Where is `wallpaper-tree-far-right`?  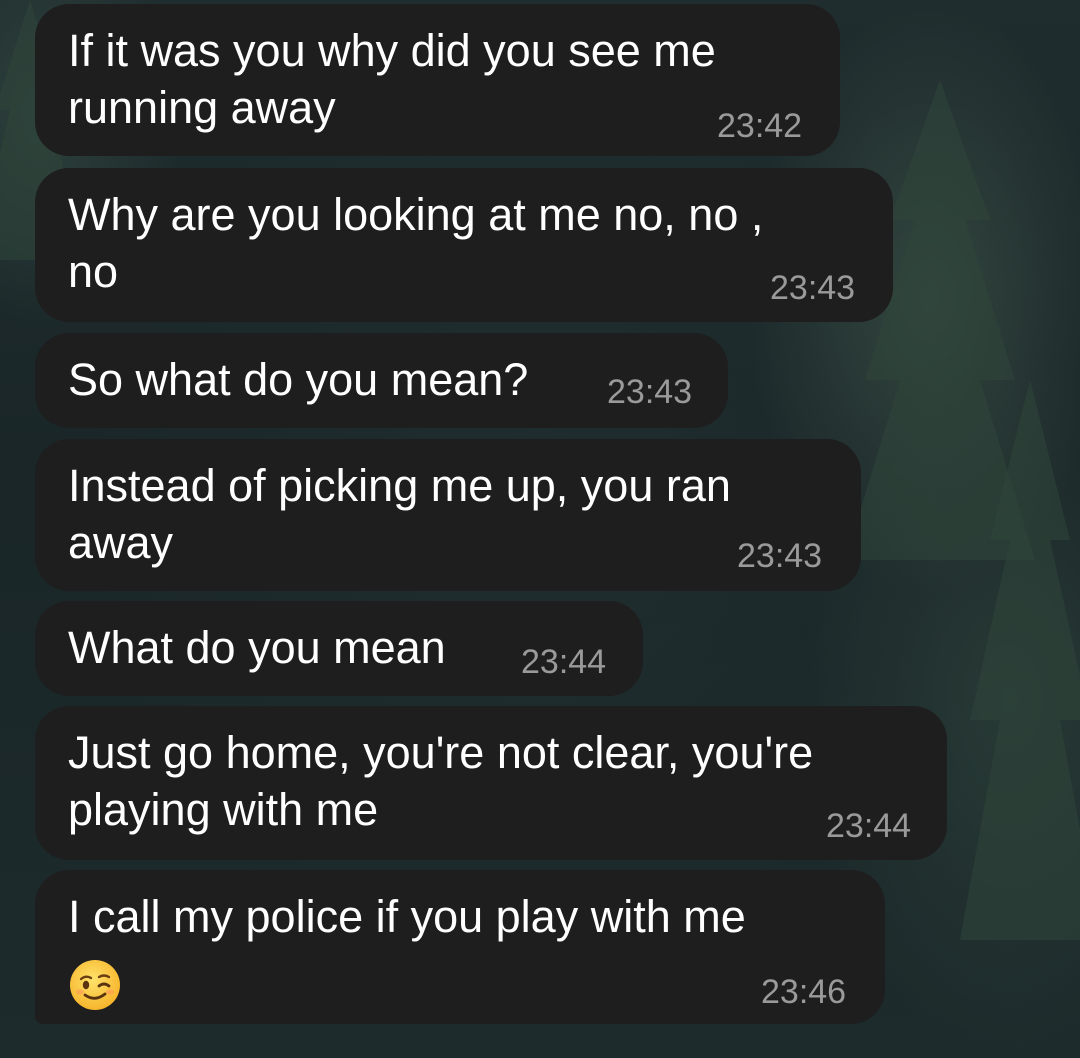
wallpaper-tree-far-right is located at coordinates (1020, 660).